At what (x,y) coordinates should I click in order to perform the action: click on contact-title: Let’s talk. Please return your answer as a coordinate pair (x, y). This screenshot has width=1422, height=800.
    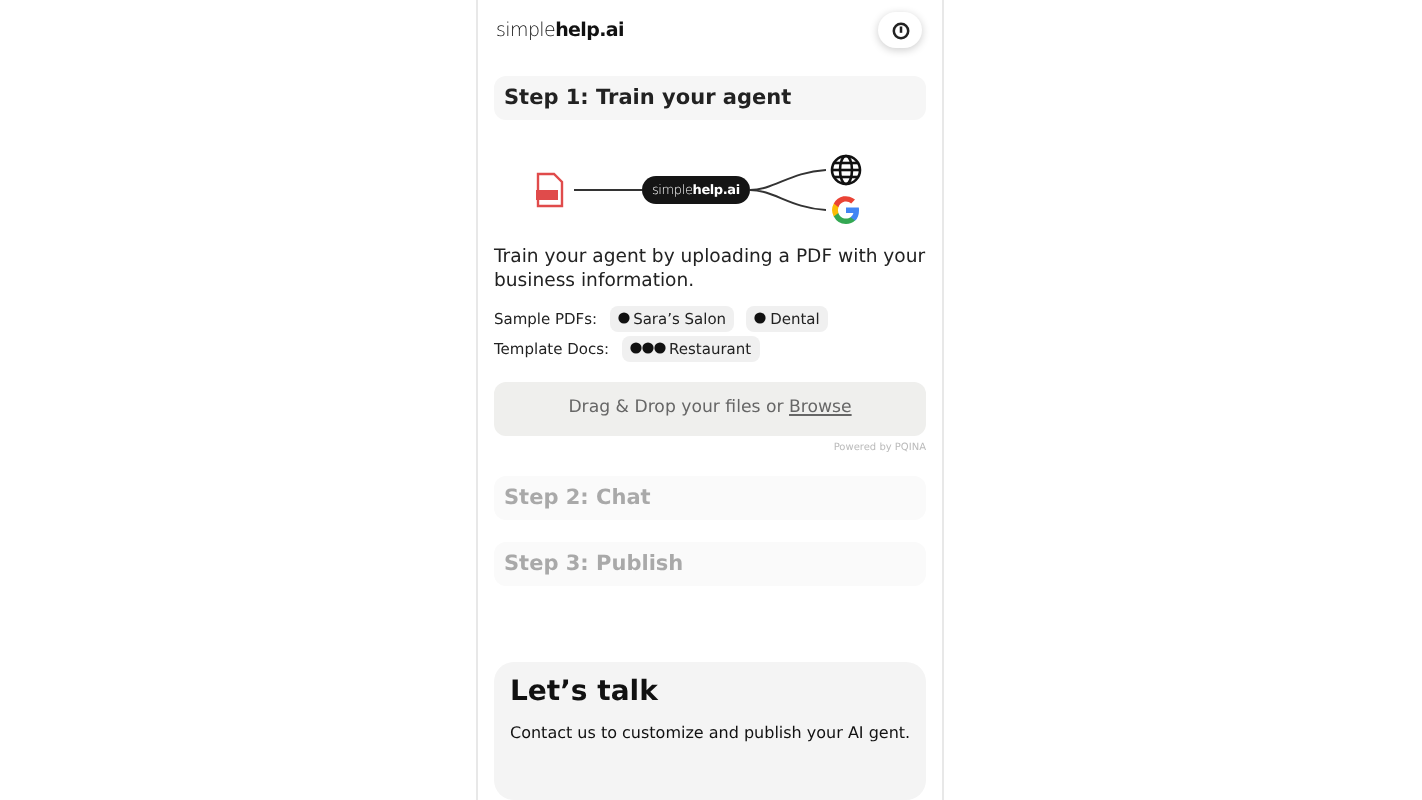
    Looking at the image, I should click on (585, 691).